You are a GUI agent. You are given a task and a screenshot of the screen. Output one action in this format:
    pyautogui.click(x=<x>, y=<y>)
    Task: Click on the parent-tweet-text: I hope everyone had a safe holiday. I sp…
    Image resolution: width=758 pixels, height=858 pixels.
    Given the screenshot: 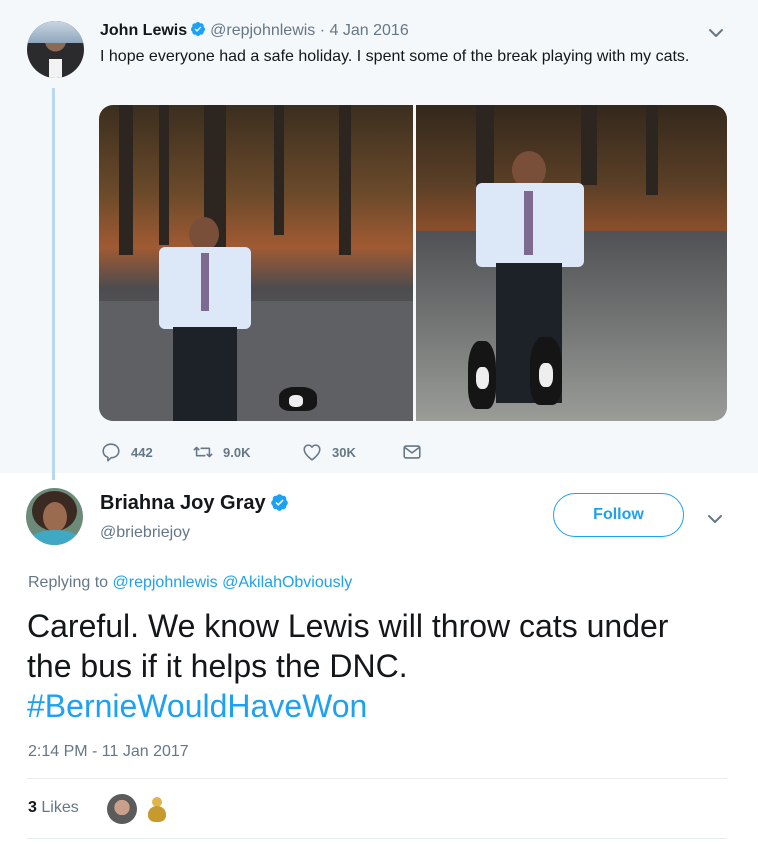 What is the action you would take?
    pyautogui.click(x=395, y=56)
    